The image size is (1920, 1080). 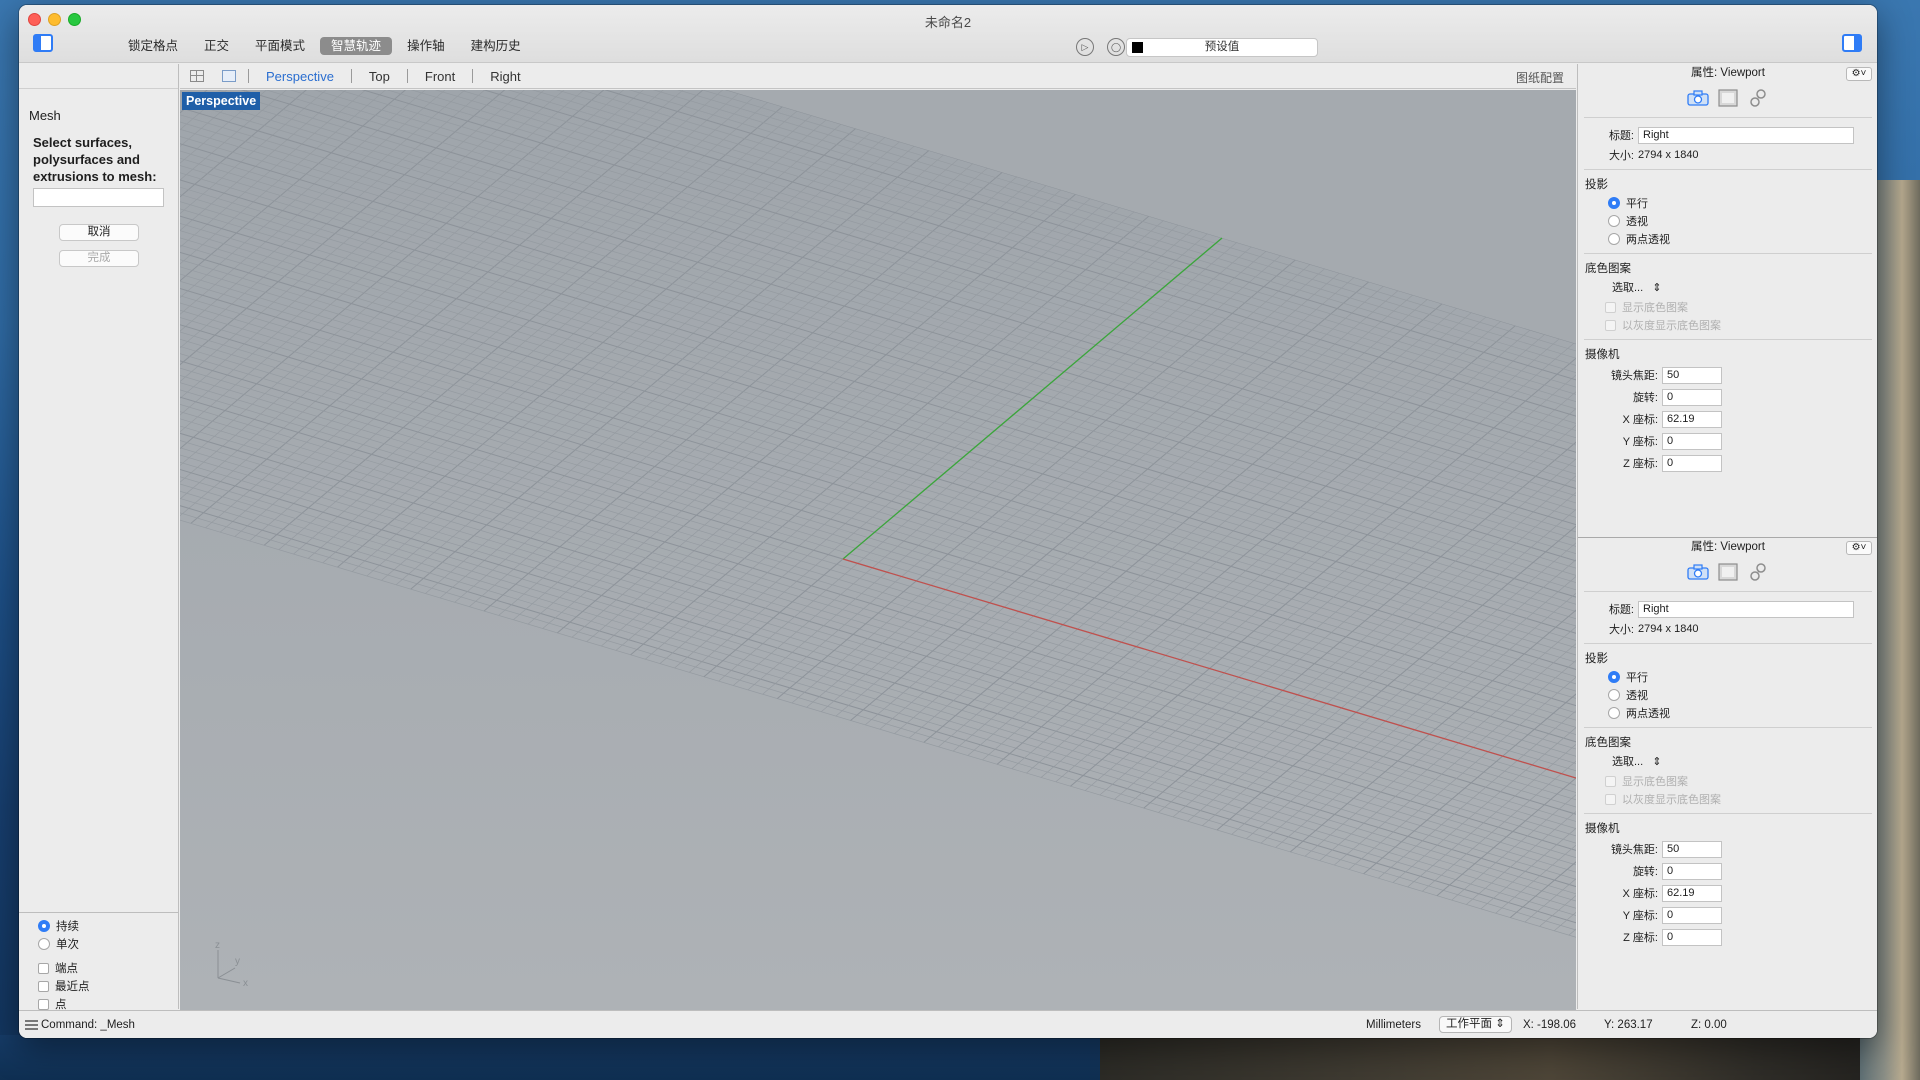 I want to click on title-label: 标题:, so click(x=1621, y=610).